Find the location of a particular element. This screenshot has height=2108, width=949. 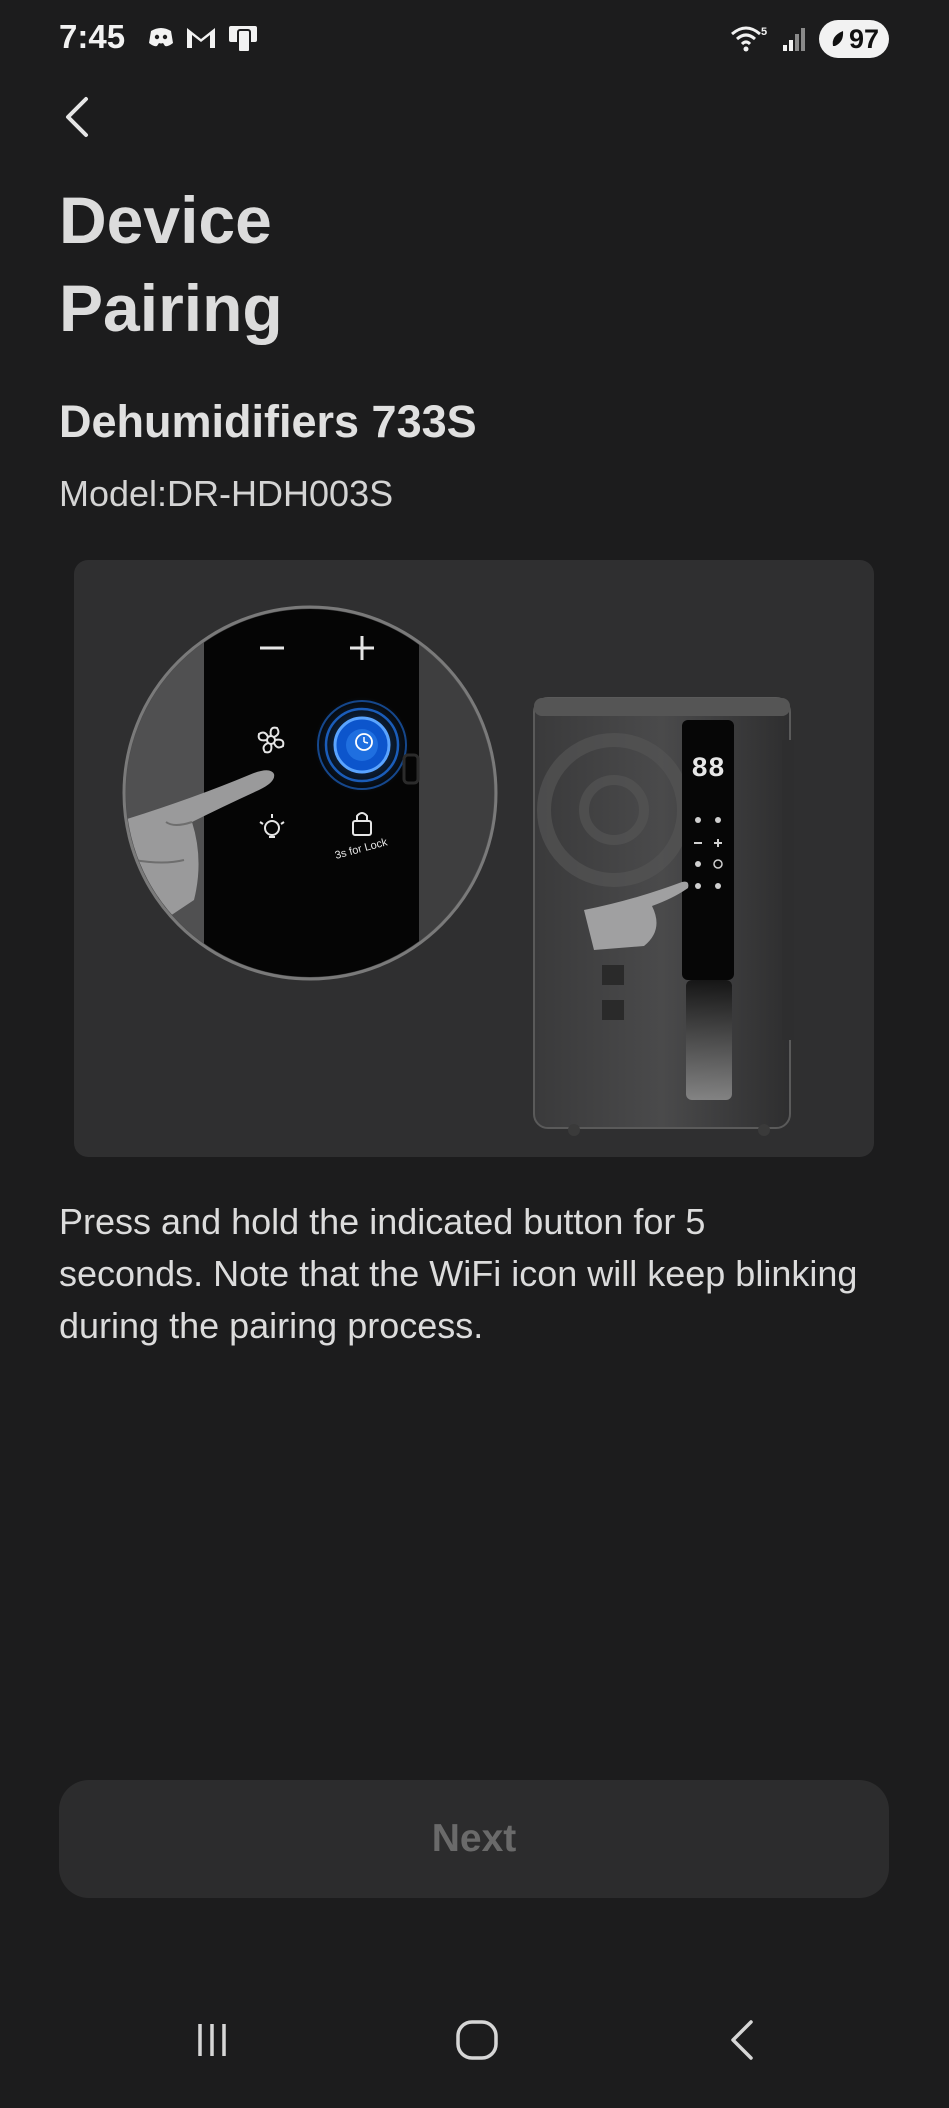

page-title-line1: Device is located at coordinates (165, 220).